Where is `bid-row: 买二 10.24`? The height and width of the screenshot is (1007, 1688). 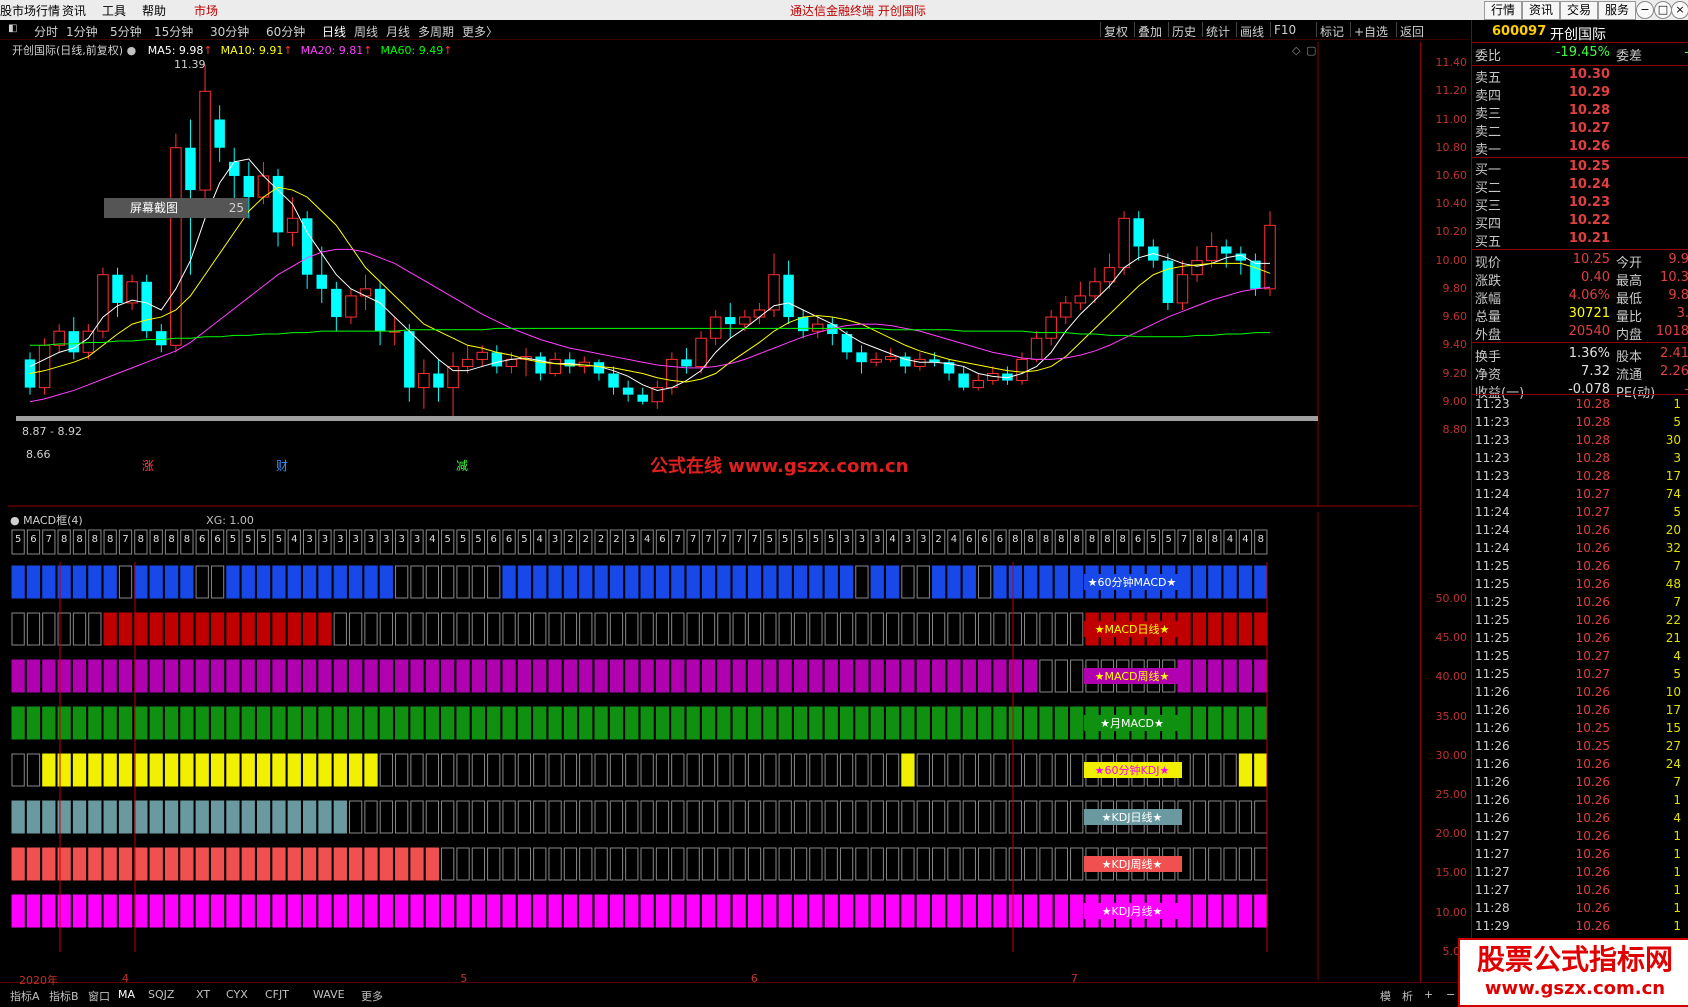 bid-row: 买二 10.24 is located at coordinates (1580, 186).